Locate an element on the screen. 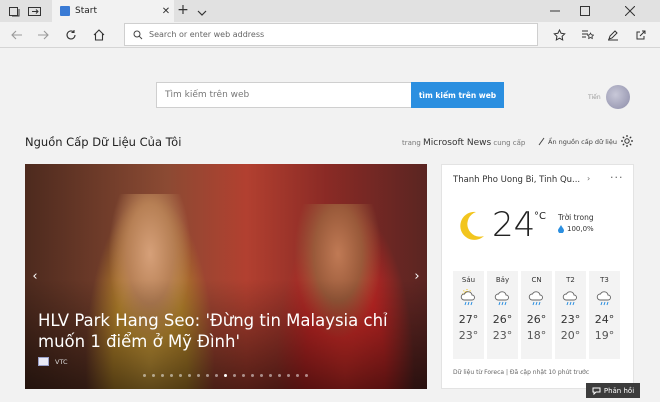 This screenshot has height=402, width=660. tab-bar: Start ✕ + is located at coordinates (330, 11).